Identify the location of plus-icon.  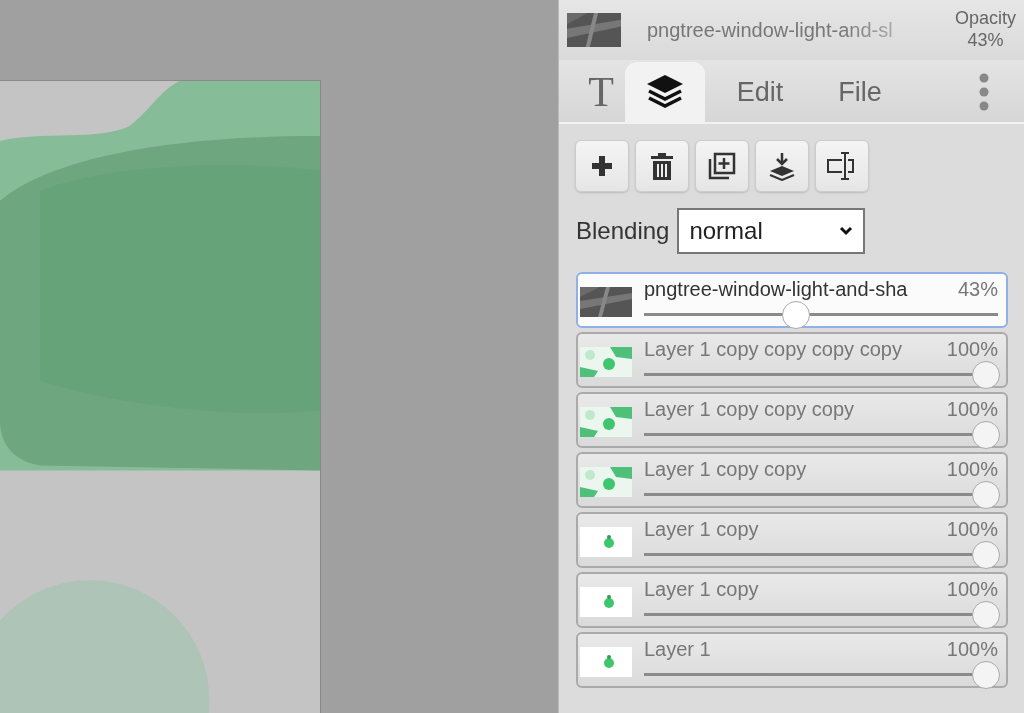
(602, 166).